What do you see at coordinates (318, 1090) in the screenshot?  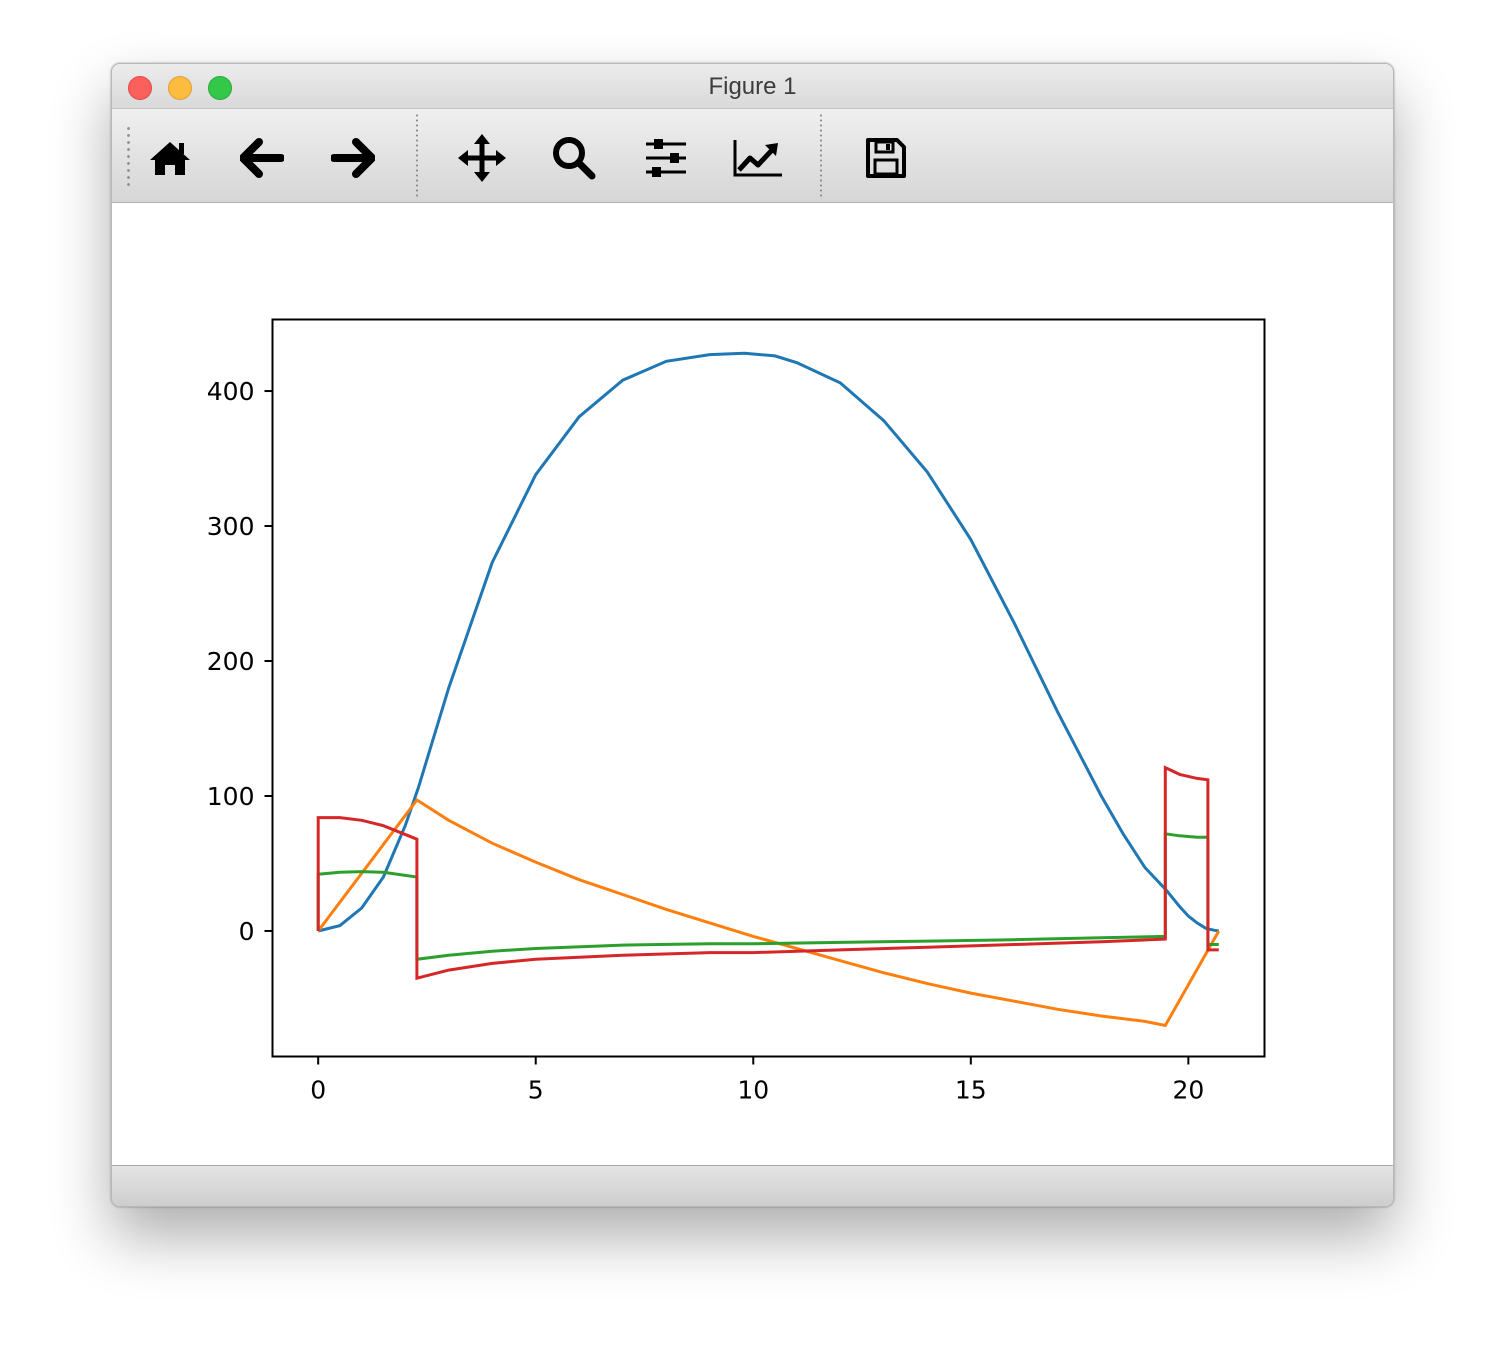 I see `x-tick-label: 0` at bounding box center [318, 1090].